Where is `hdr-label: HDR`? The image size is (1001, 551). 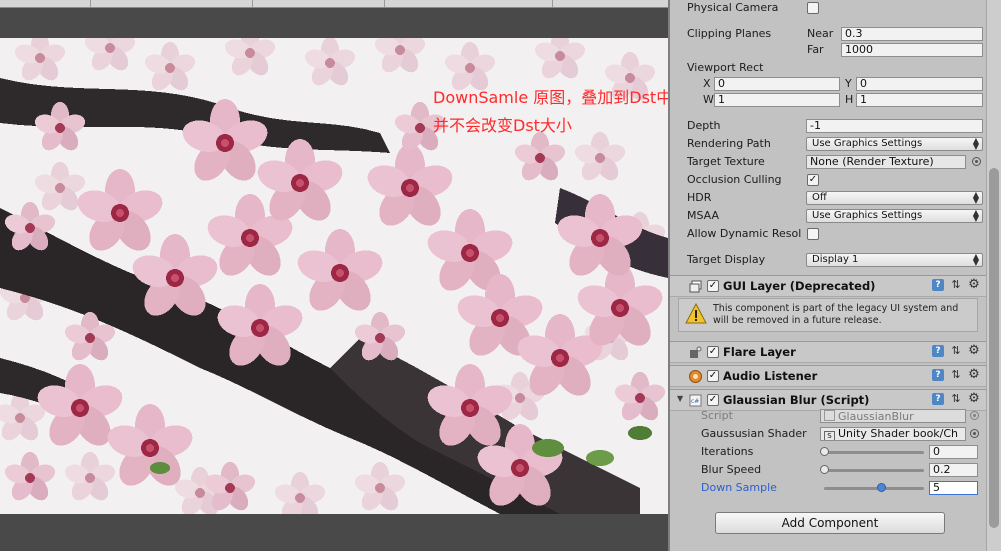 hdr-label: HDR is located at coordinates (699, 197).